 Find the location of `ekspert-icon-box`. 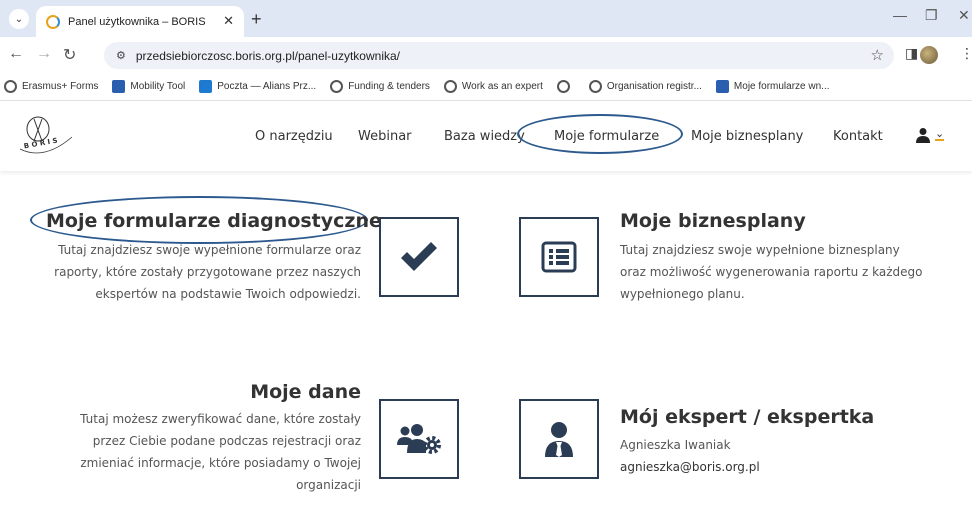

ekspert-icon-box is located at coordinates (559, 439).